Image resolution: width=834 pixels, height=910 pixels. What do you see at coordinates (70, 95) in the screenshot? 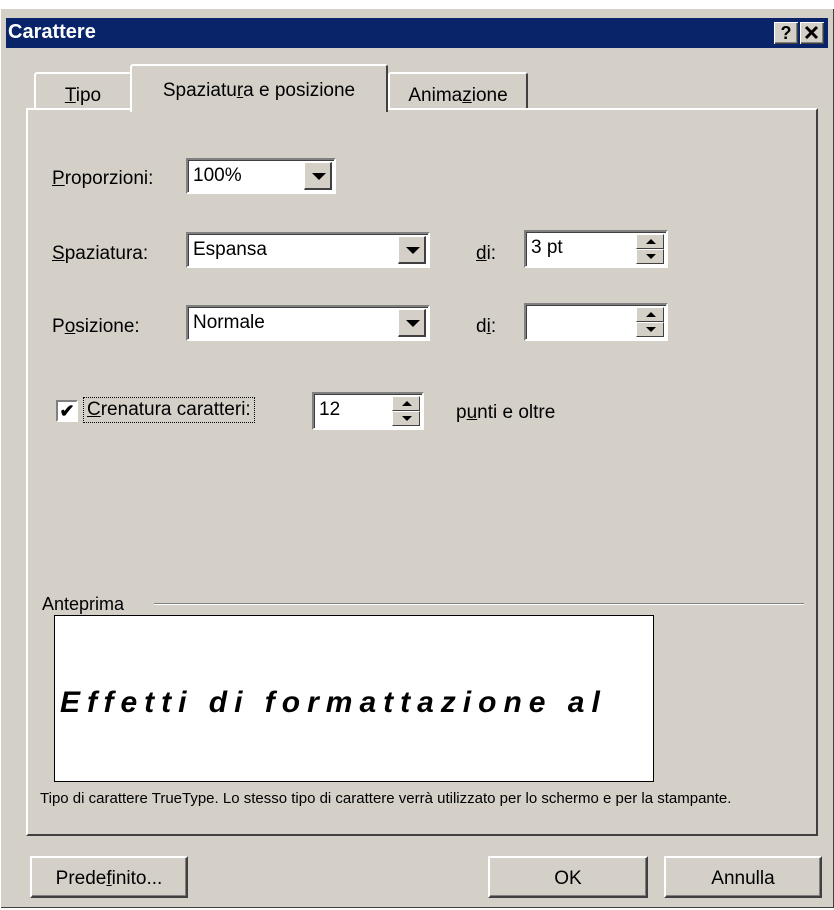
I see `tab-tipo-accel: T` at bounding box center [70, 95].